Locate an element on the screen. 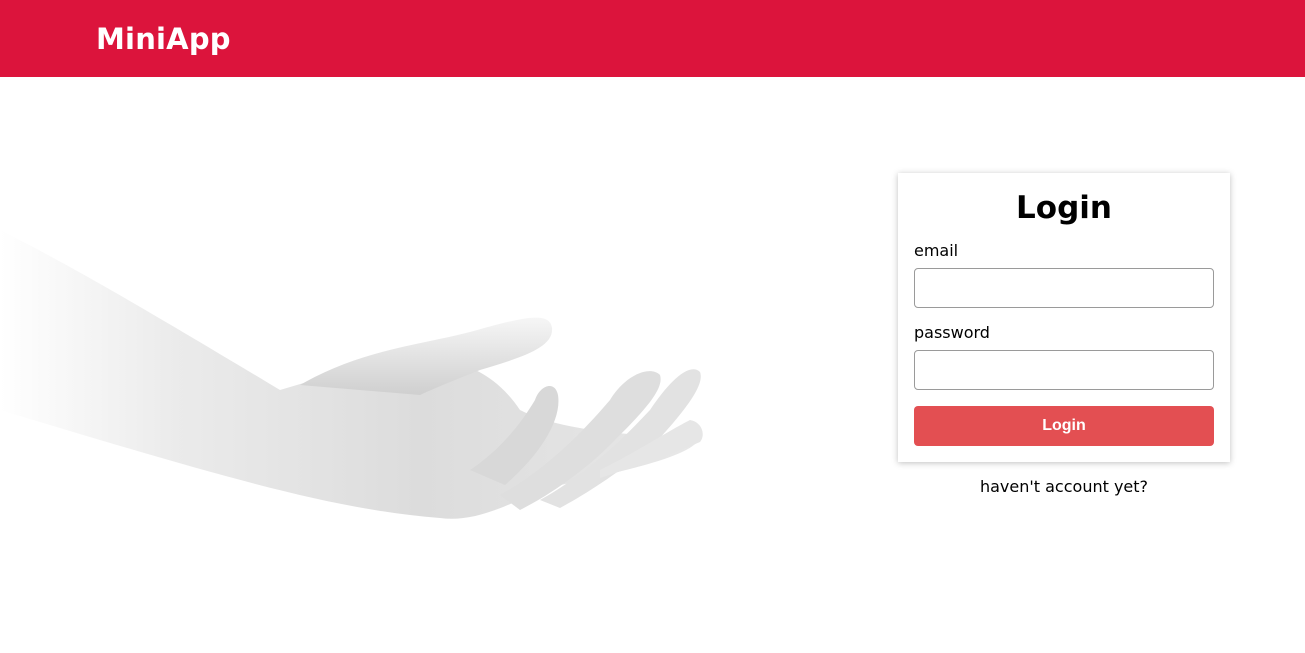  brand-logo: MiniApp is located at coordinates (163, 39).